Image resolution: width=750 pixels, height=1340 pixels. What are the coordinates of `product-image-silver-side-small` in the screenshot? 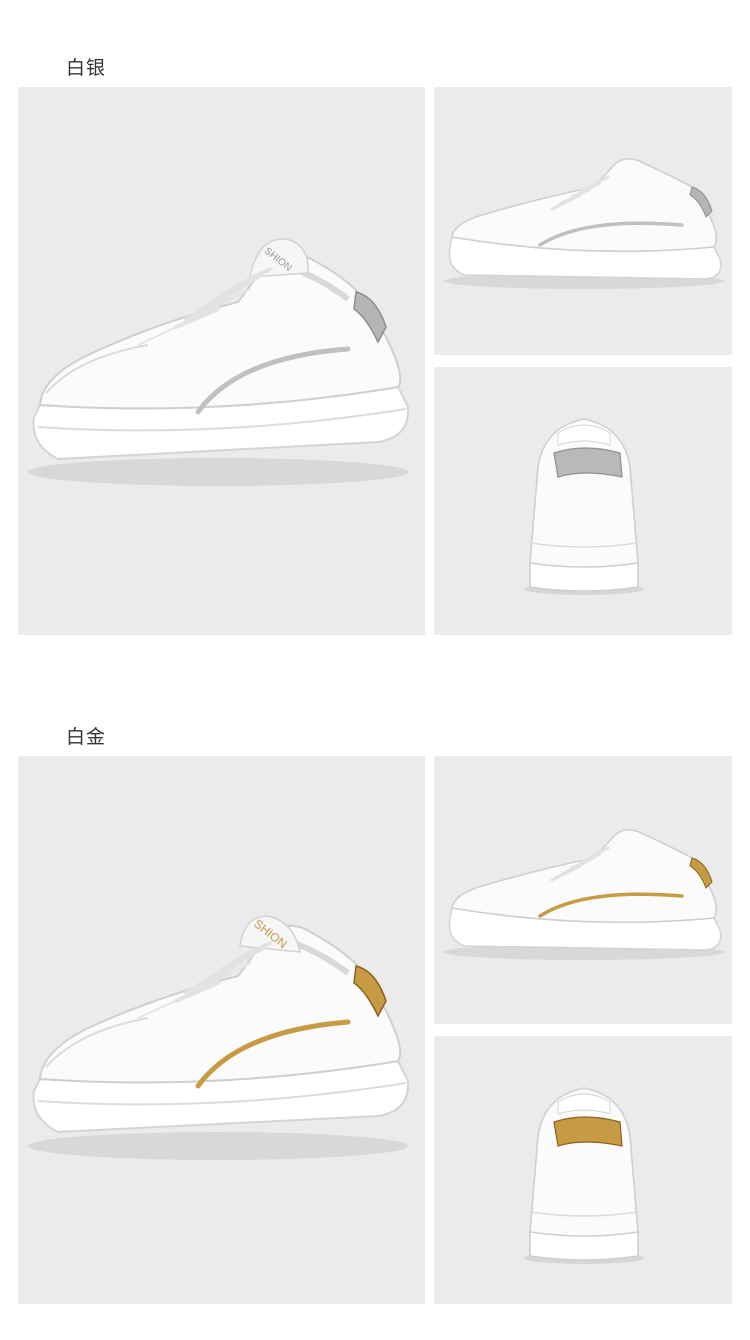 It's located at (583, 221).